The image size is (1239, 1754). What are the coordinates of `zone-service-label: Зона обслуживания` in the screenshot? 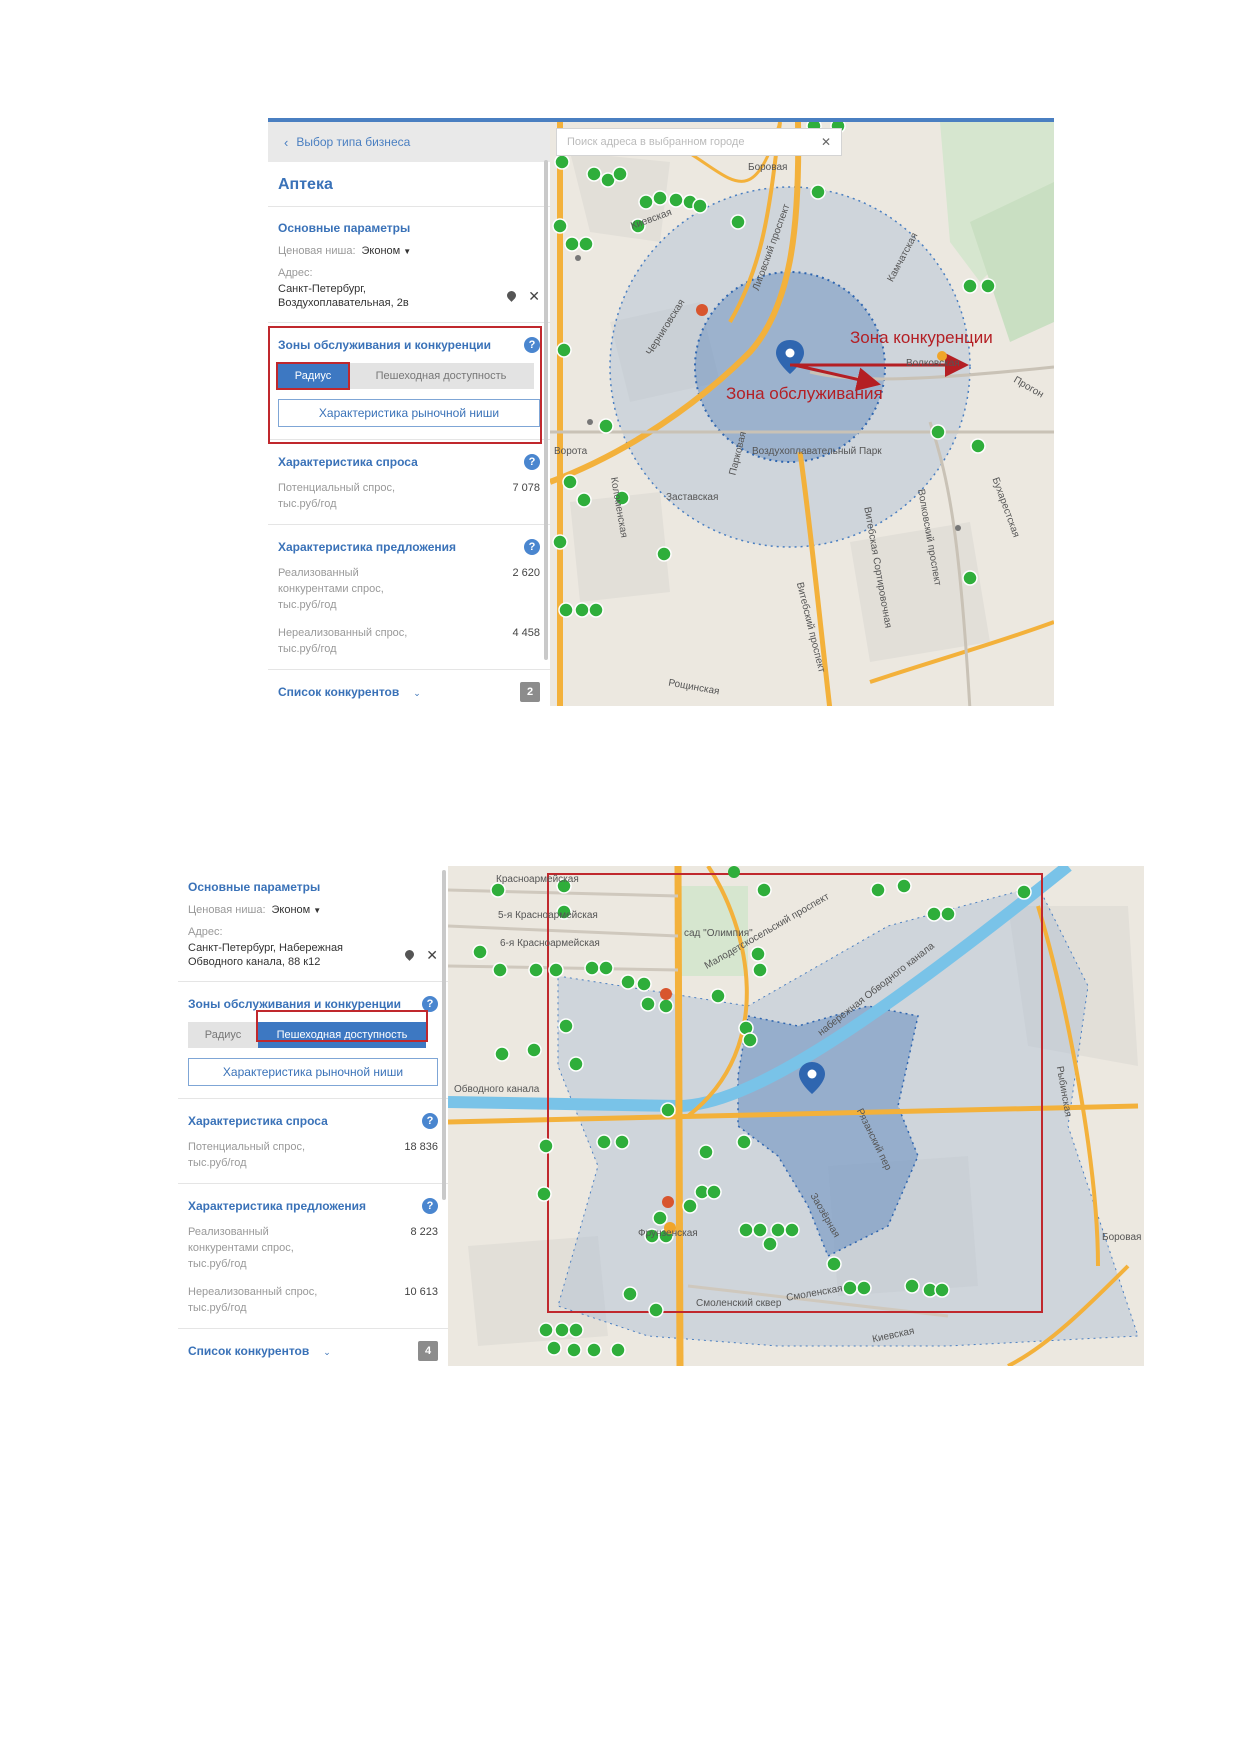 It's located at (804, 393).